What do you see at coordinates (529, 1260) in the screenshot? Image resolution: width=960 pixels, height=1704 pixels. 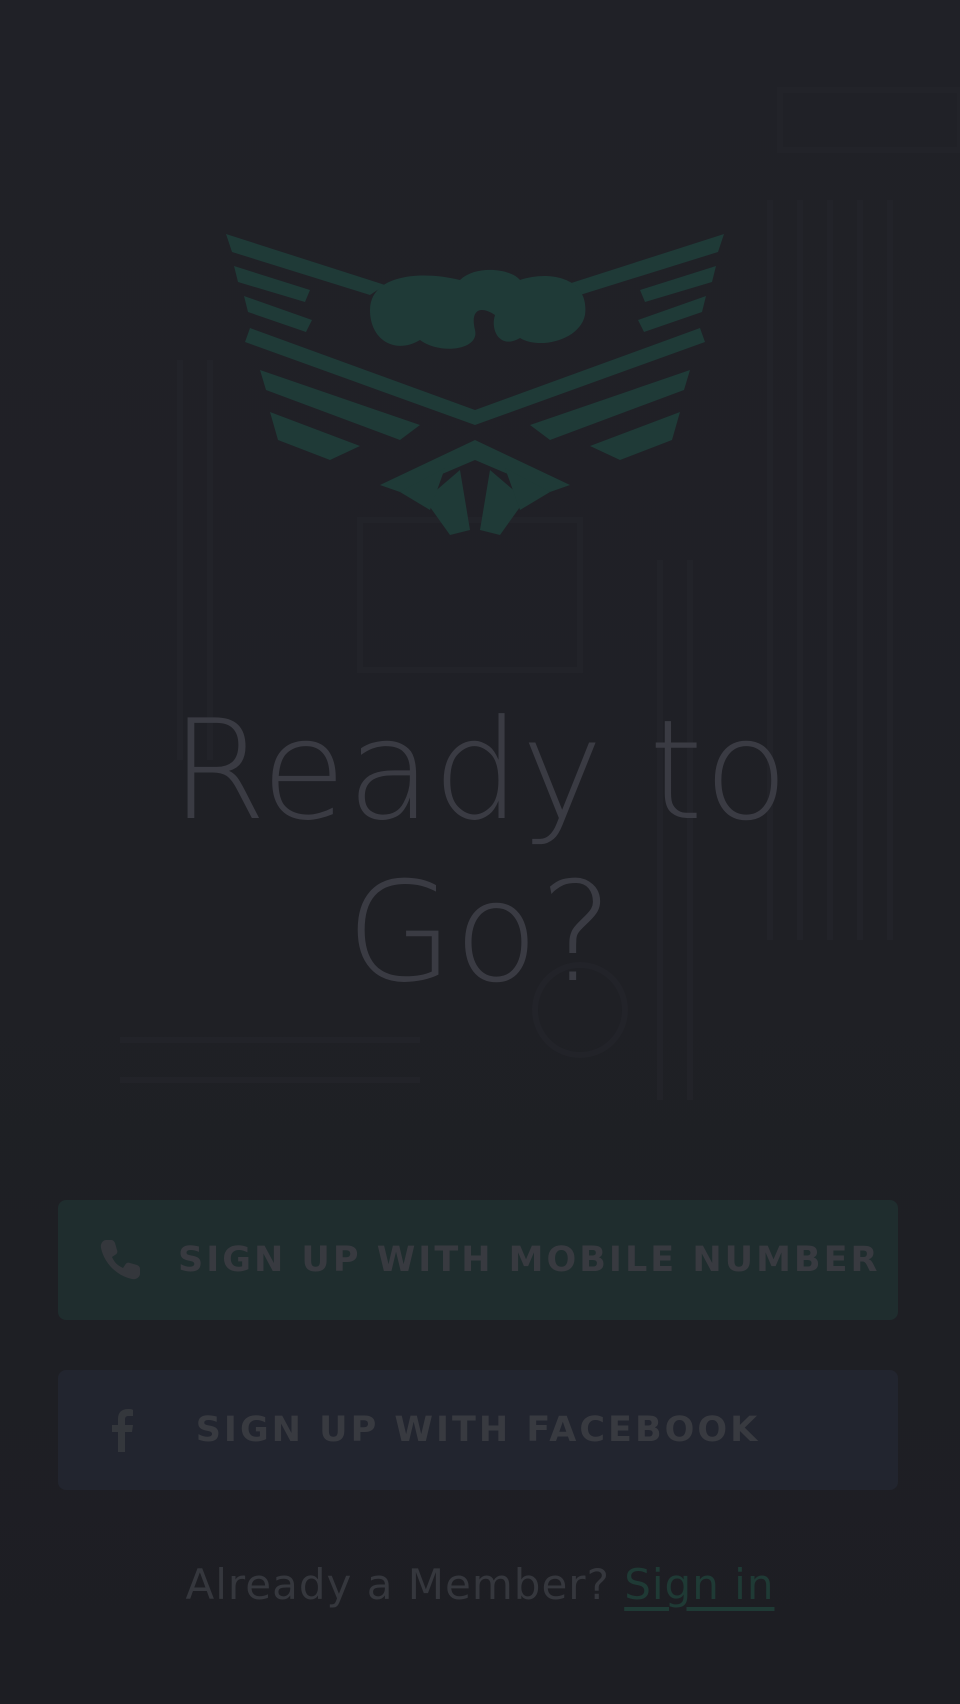 I see `sign-up-mobile-label: SIGN UP WITH MOBILE NUMBER` at bounding box center [529, 1260].